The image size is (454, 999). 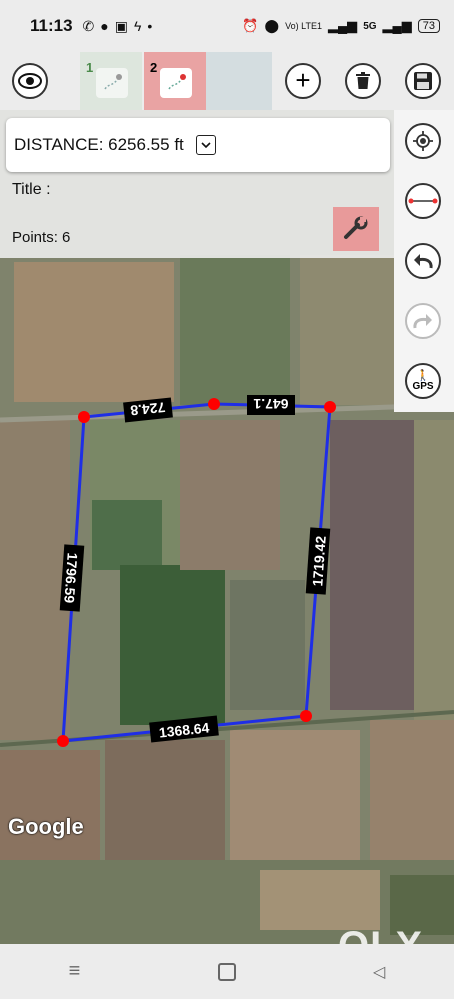 What do you see at coordinates (250, 25) in the screenshot?
I see `alarm-icon: ⏰` at bounding box center [250, 25].